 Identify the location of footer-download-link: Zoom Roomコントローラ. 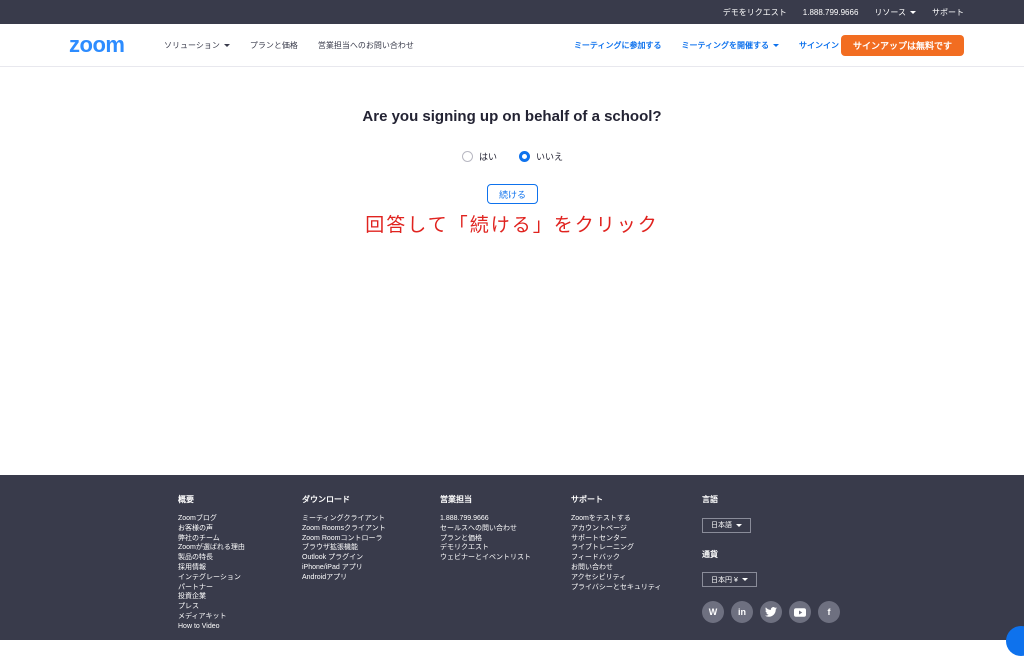
(344, 539).